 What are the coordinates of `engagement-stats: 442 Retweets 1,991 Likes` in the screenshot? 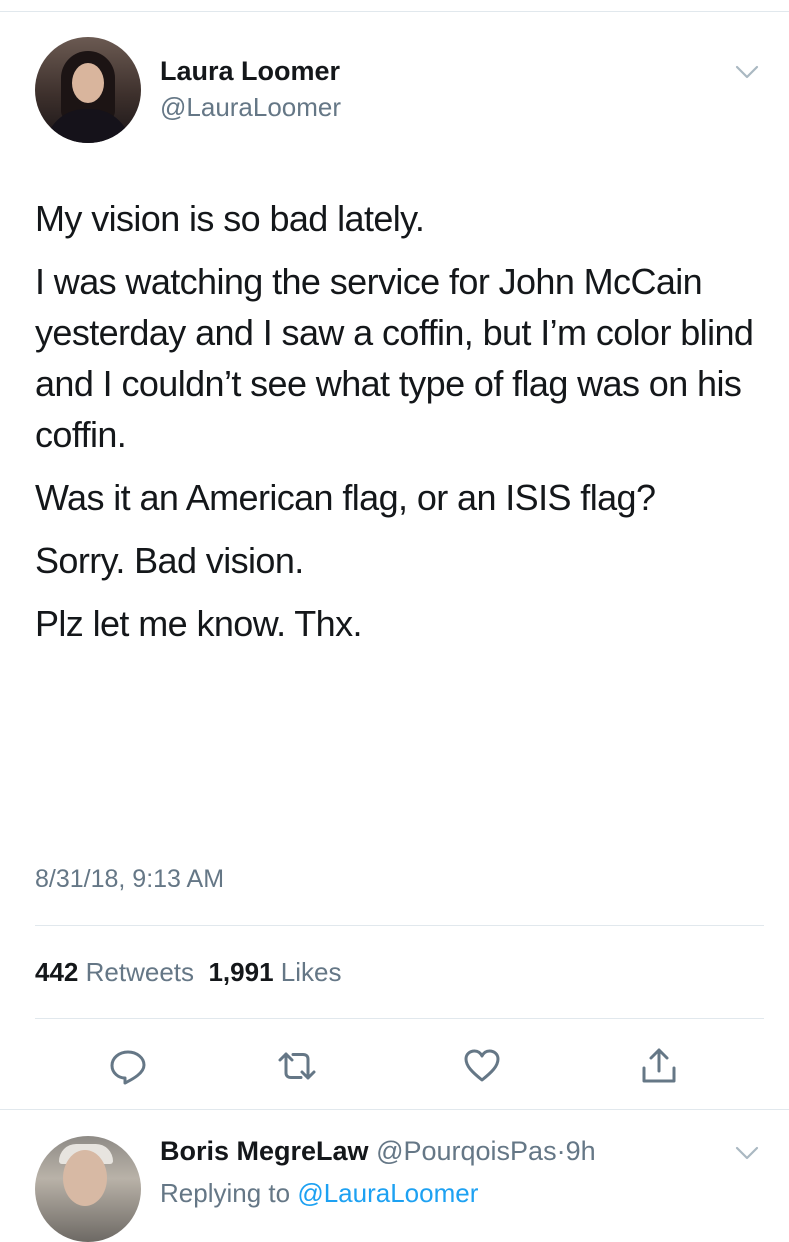 It's located at (188, 972).